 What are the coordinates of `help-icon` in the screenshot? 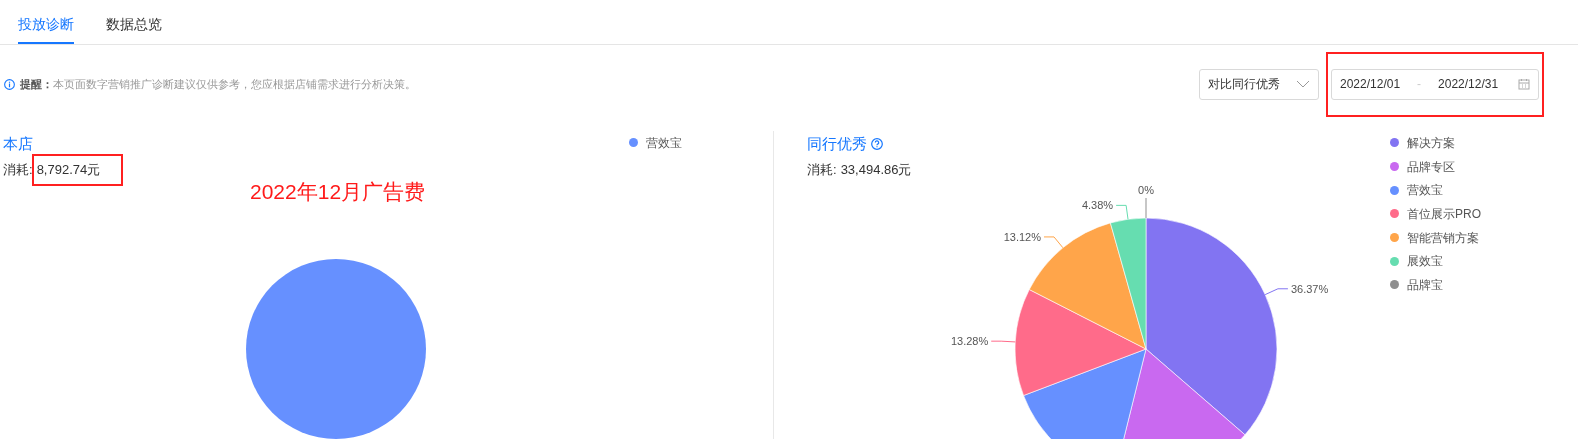 It's located at (877, 144).